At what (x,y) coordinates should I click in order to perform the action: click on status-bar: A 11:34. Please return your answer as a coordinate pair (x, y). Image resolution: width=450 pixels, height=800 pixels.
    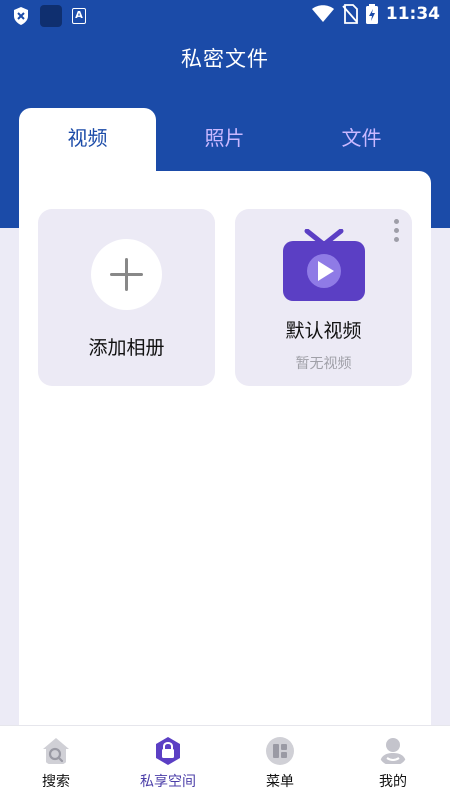
    Looking at the image, I should click on (225, 15).